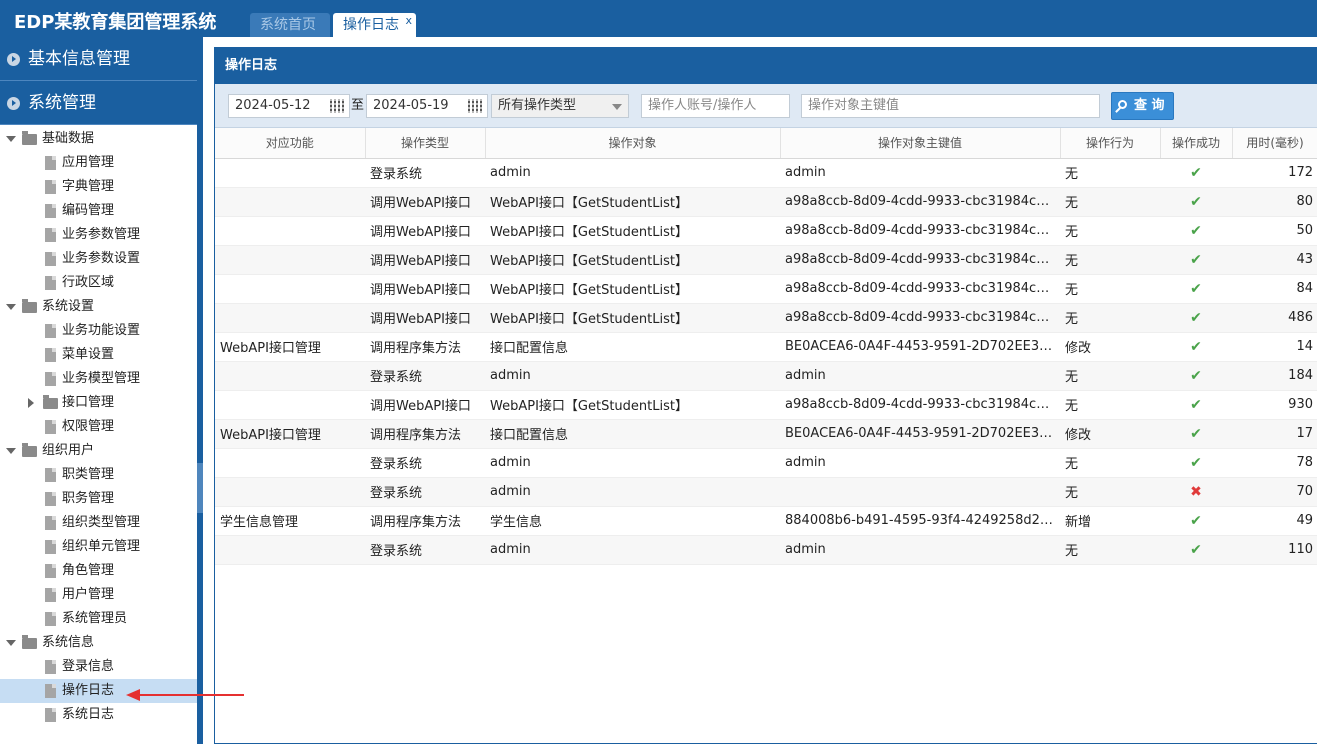 The width and height of the screenshot is (1317, 744). Describe the element at coordinates (950, 106) in the screenshot. I see `object-key-input: 操作对象主键值` at that location.